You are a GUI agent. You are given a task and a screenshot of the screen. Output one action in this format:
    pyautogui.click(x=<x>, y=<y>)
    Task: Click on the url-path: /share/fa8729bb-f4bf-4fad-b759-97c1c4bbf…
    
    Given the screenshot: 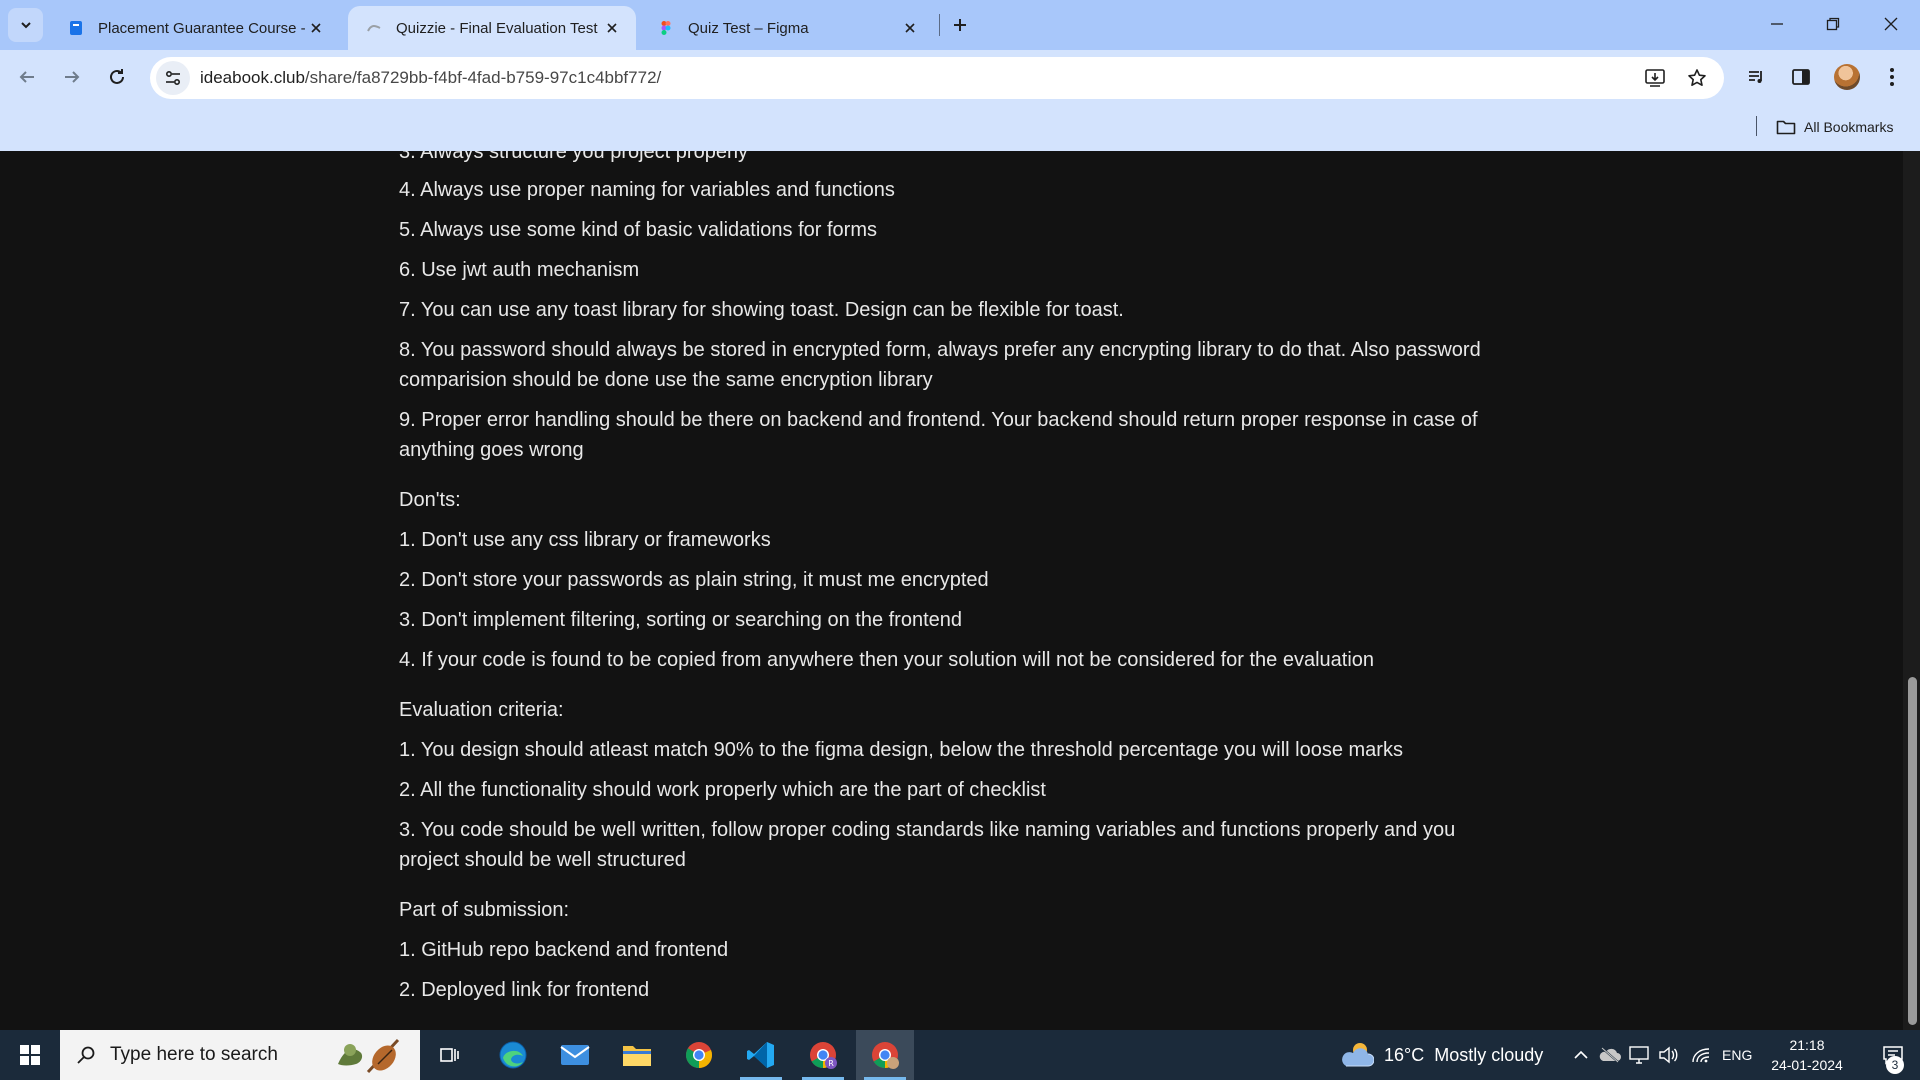 What is the action you would take?
    pyautogui.click(x=483, y=77)
    